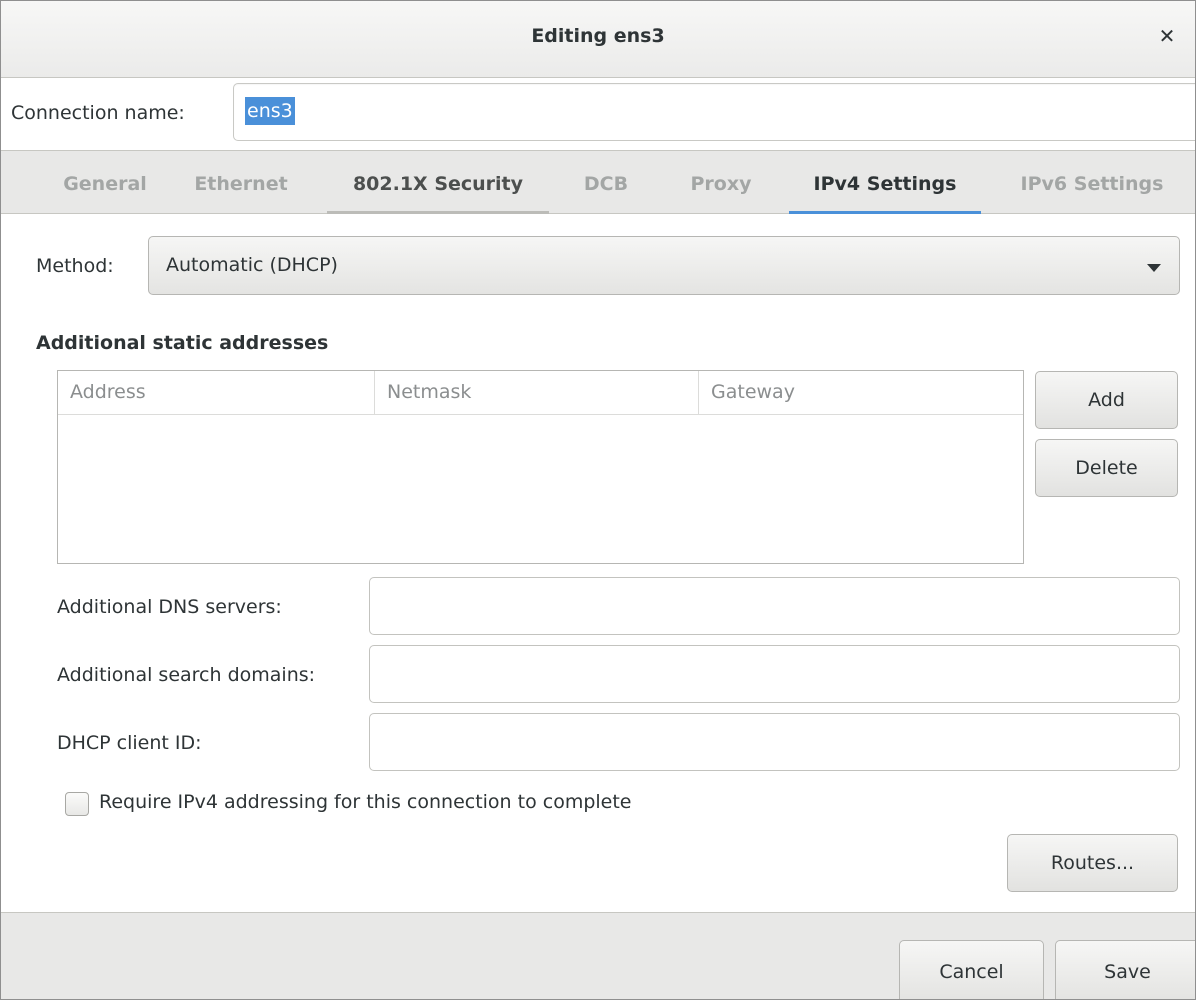  Describe the element at coordinates (186, 675) in the screenshot. I see `search-domains-label: Additional search domains:` at that location.